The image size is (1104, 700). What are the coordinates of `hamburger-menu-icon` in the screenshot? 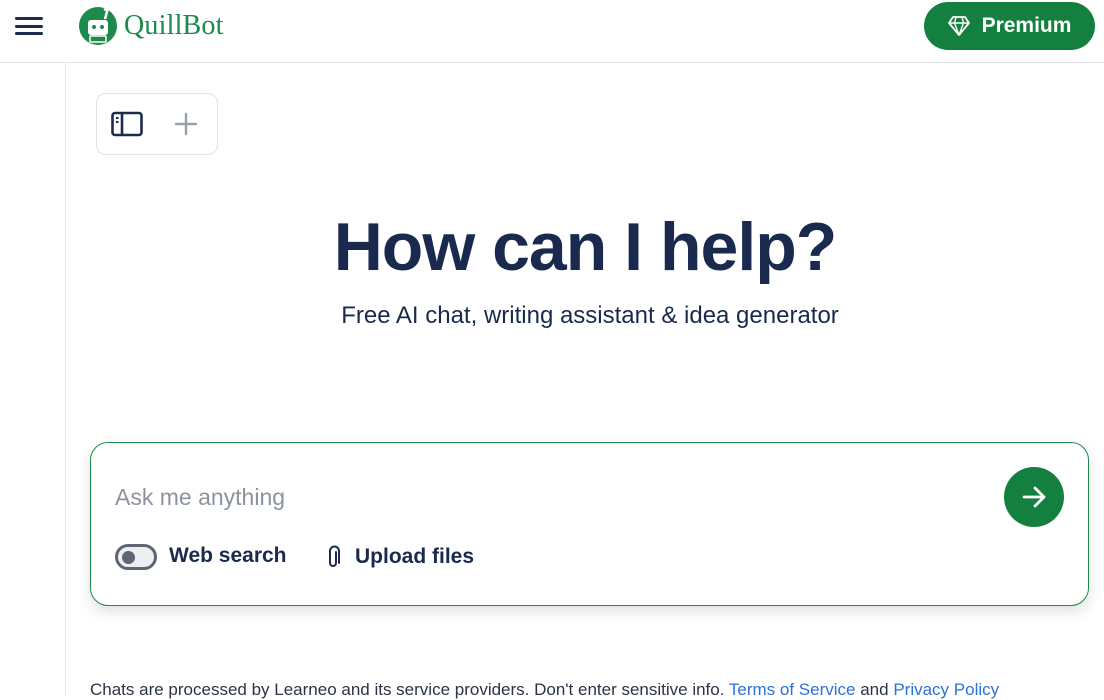 It's located at (29, 26).